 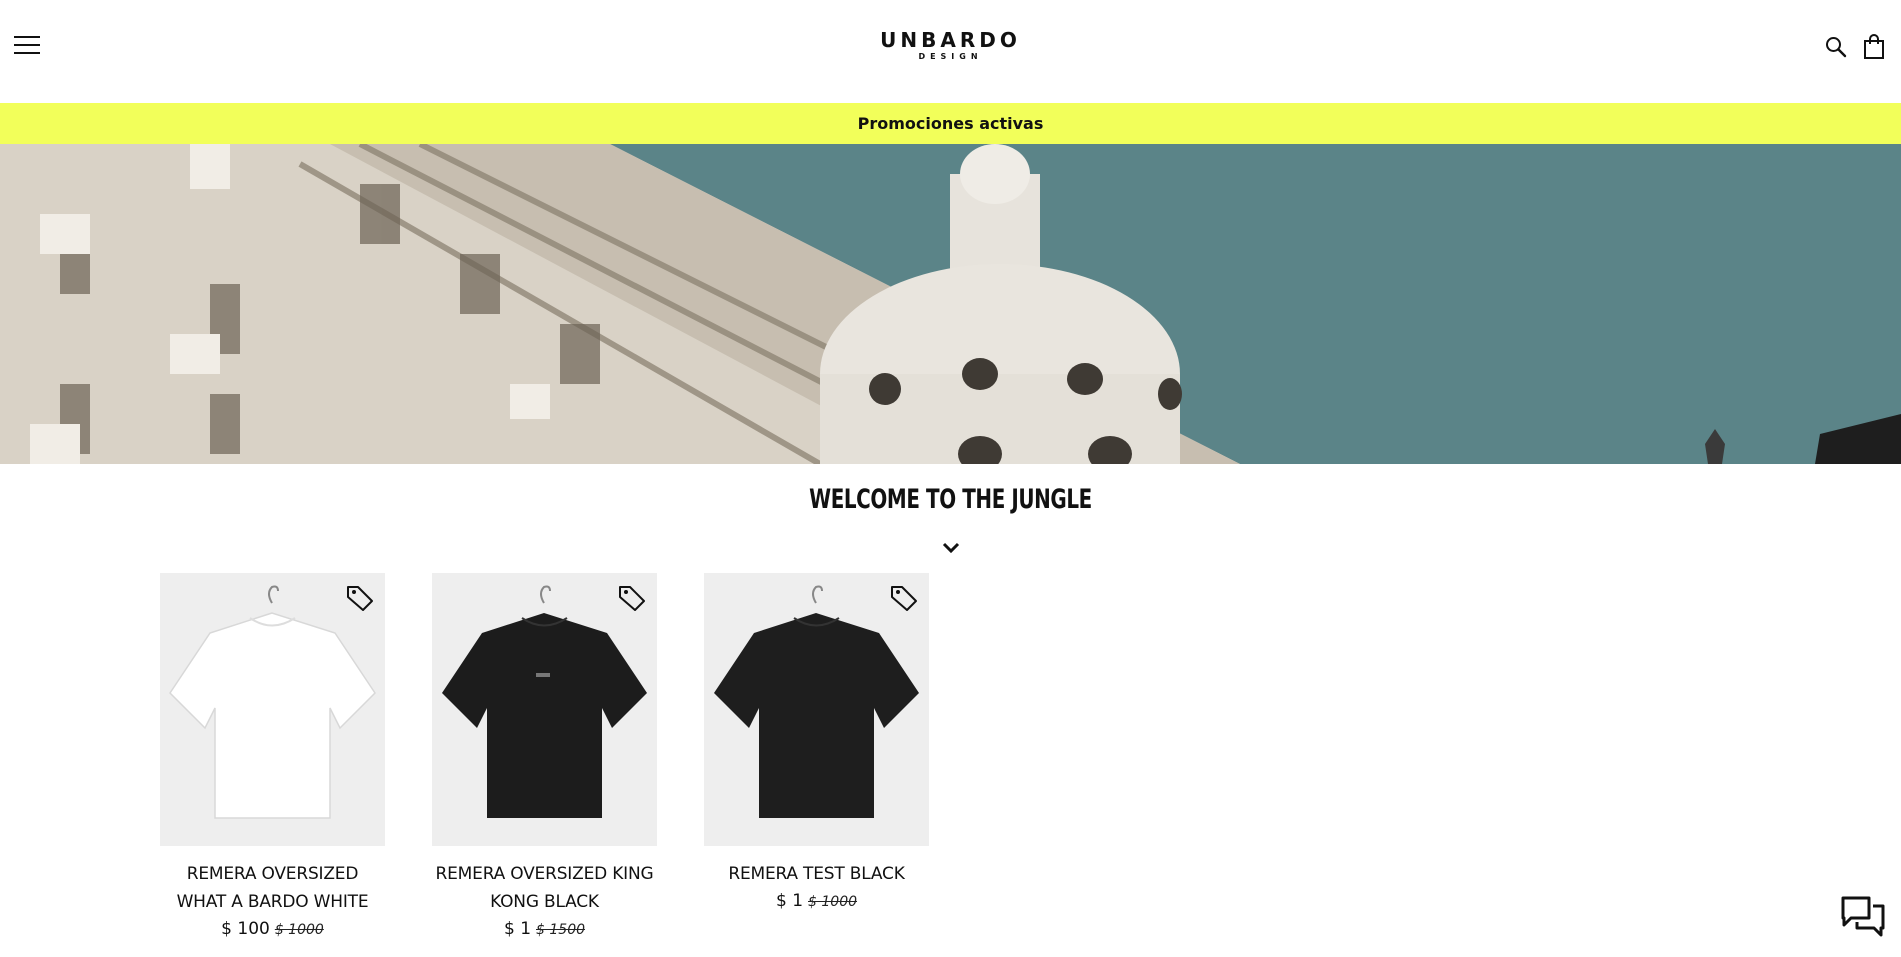 What do you see at coordinates (28, 47) in the screenshot?
I see `hamburger-menu-icon` at bounding box center [28, 47].